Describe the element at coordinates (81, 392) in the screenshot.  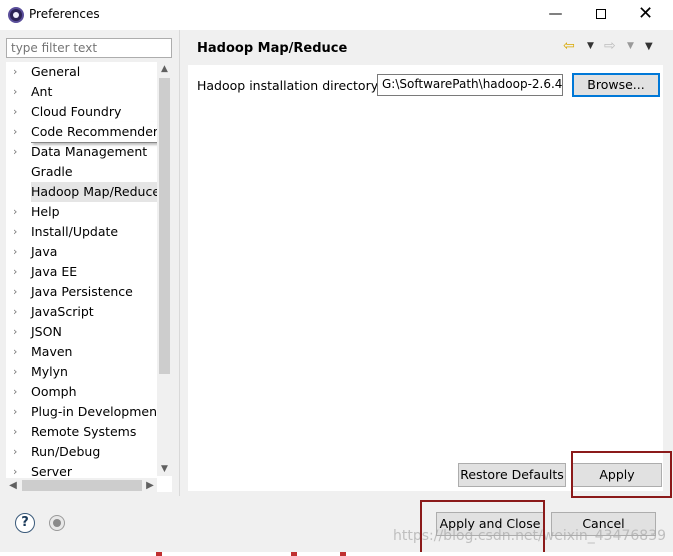
I see `tree-item-oomph: › Oomph` at that location.